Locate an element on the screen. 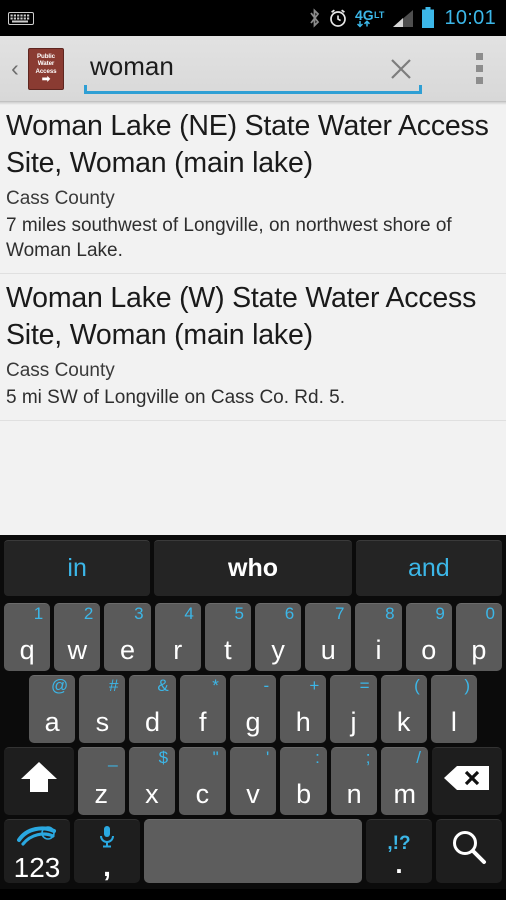 This screenshot has width=506, height=900. shift-key is located at coordinates (38, 781).